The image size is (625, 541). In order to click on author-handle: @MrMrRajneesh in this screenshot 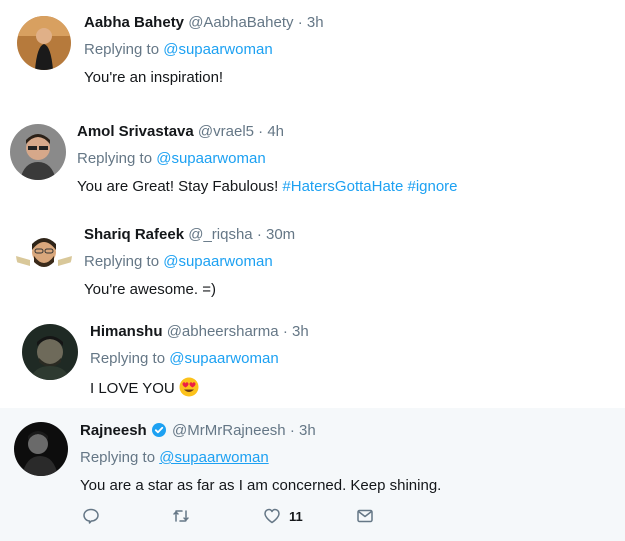, I will do `click(229, 430)`.